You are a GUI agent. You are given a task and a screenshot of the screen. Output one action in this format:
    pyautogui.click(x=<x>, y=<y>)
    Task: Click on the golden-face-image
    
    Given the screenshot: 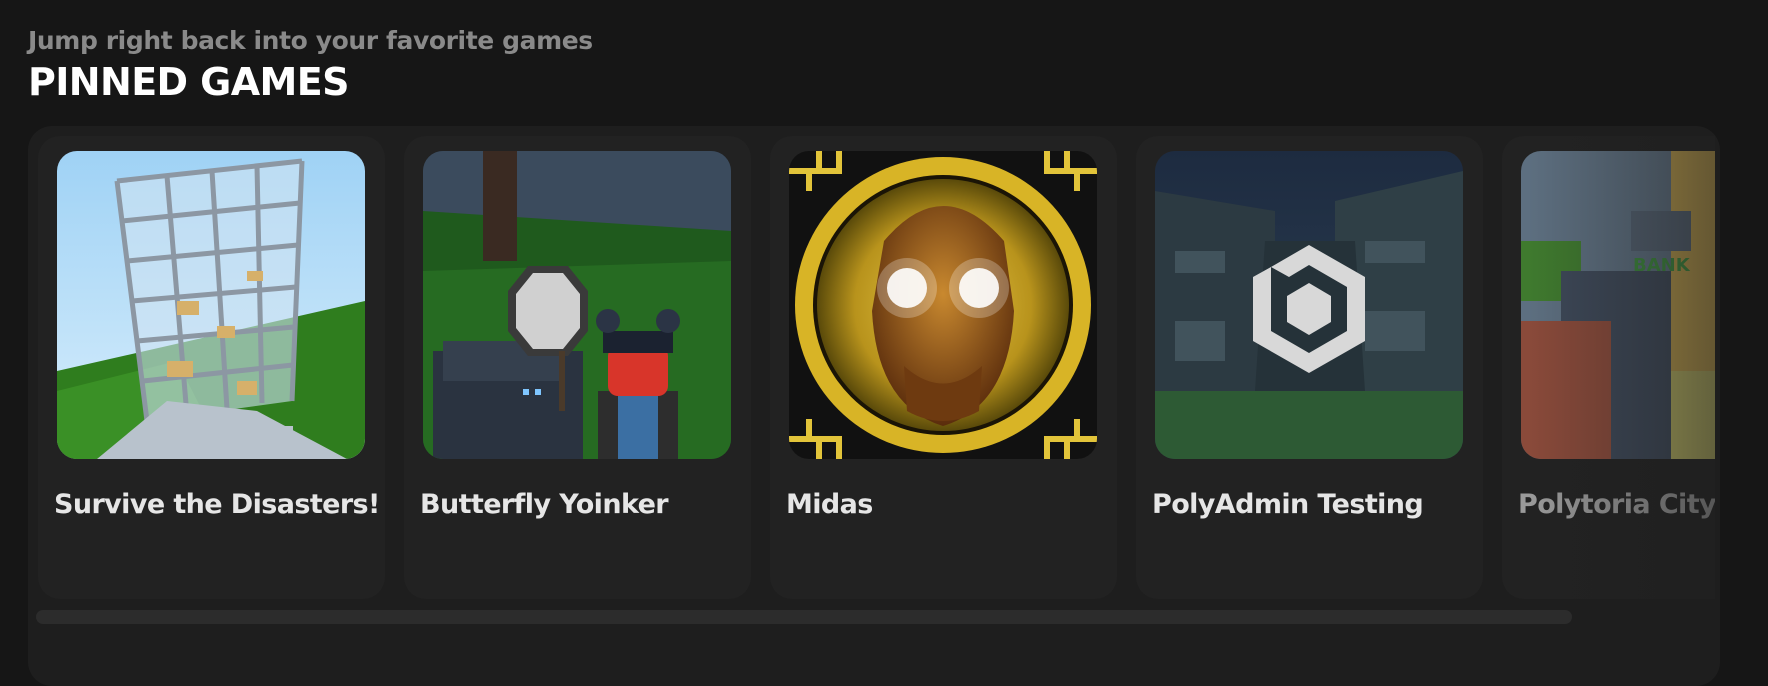 What is the action you would take?
    pyautogui.click(x=943, y=305)
    